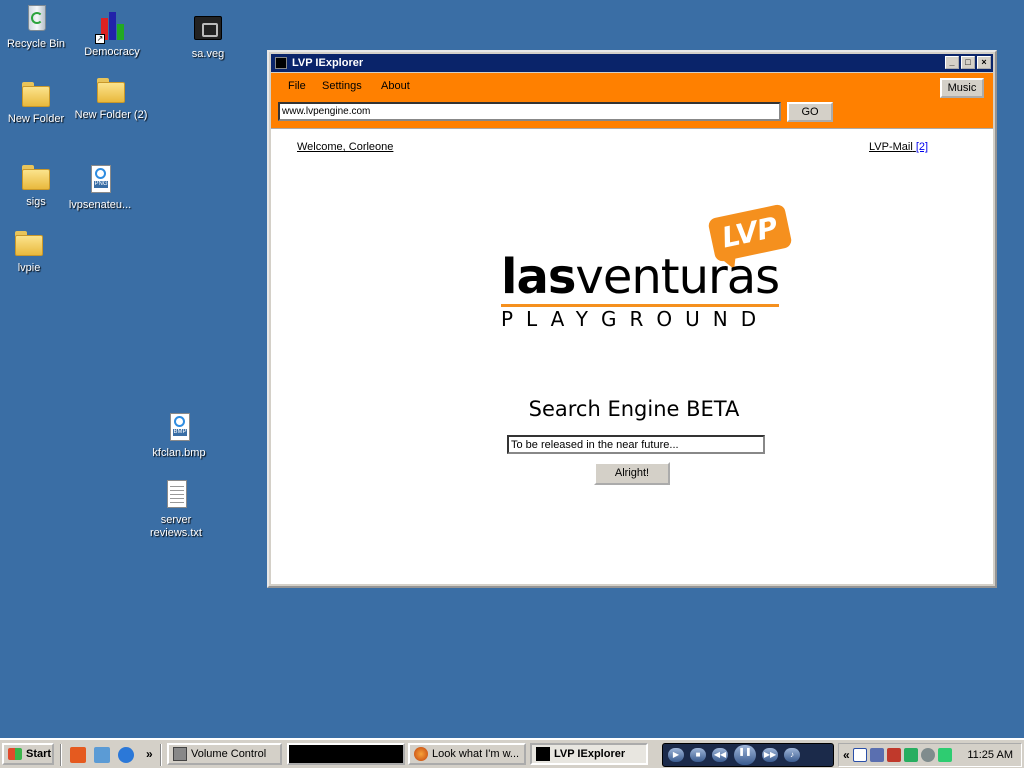  What do you see at coordinates (36, 44) in the screenshot?
I see `desktop-icon-label: Recycle Bin` at bounding box center [36, 44].